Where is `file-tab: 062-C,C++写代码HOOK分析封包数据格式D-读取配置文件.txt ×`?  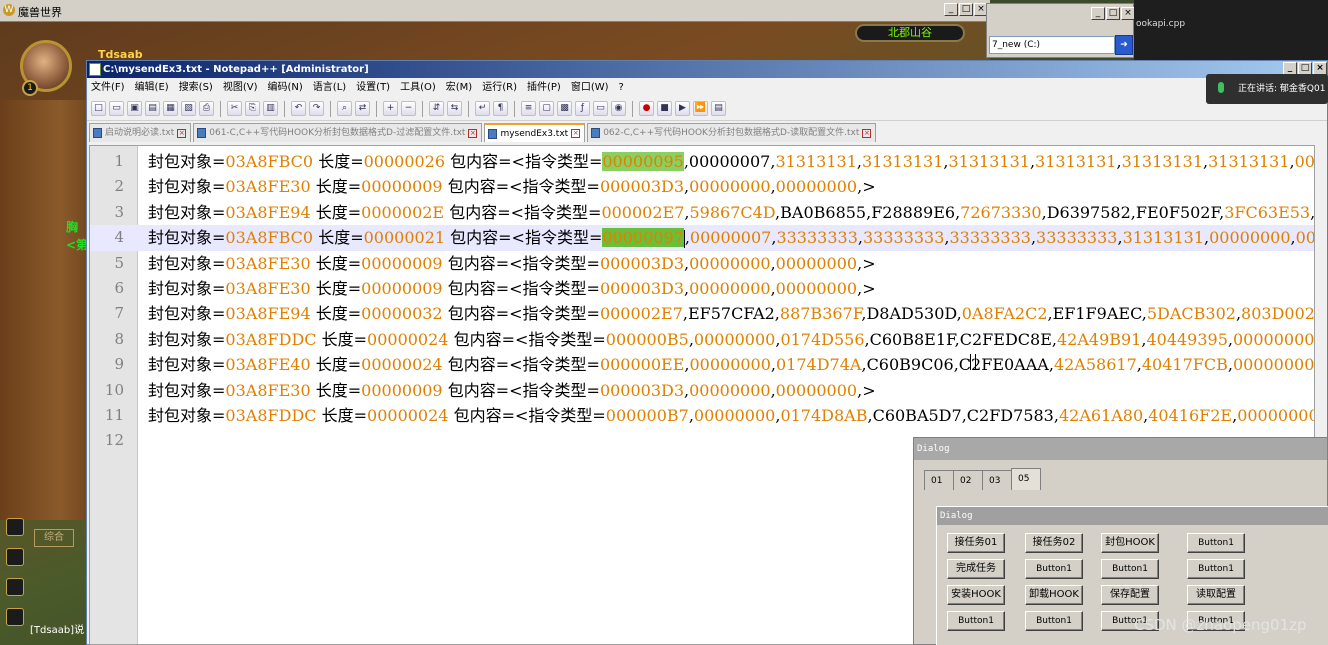 file-tab: 062-C,C++写代码HOOK分析封包数据格式D-读取配置文件.txt × is located at coordinates (732, 132).